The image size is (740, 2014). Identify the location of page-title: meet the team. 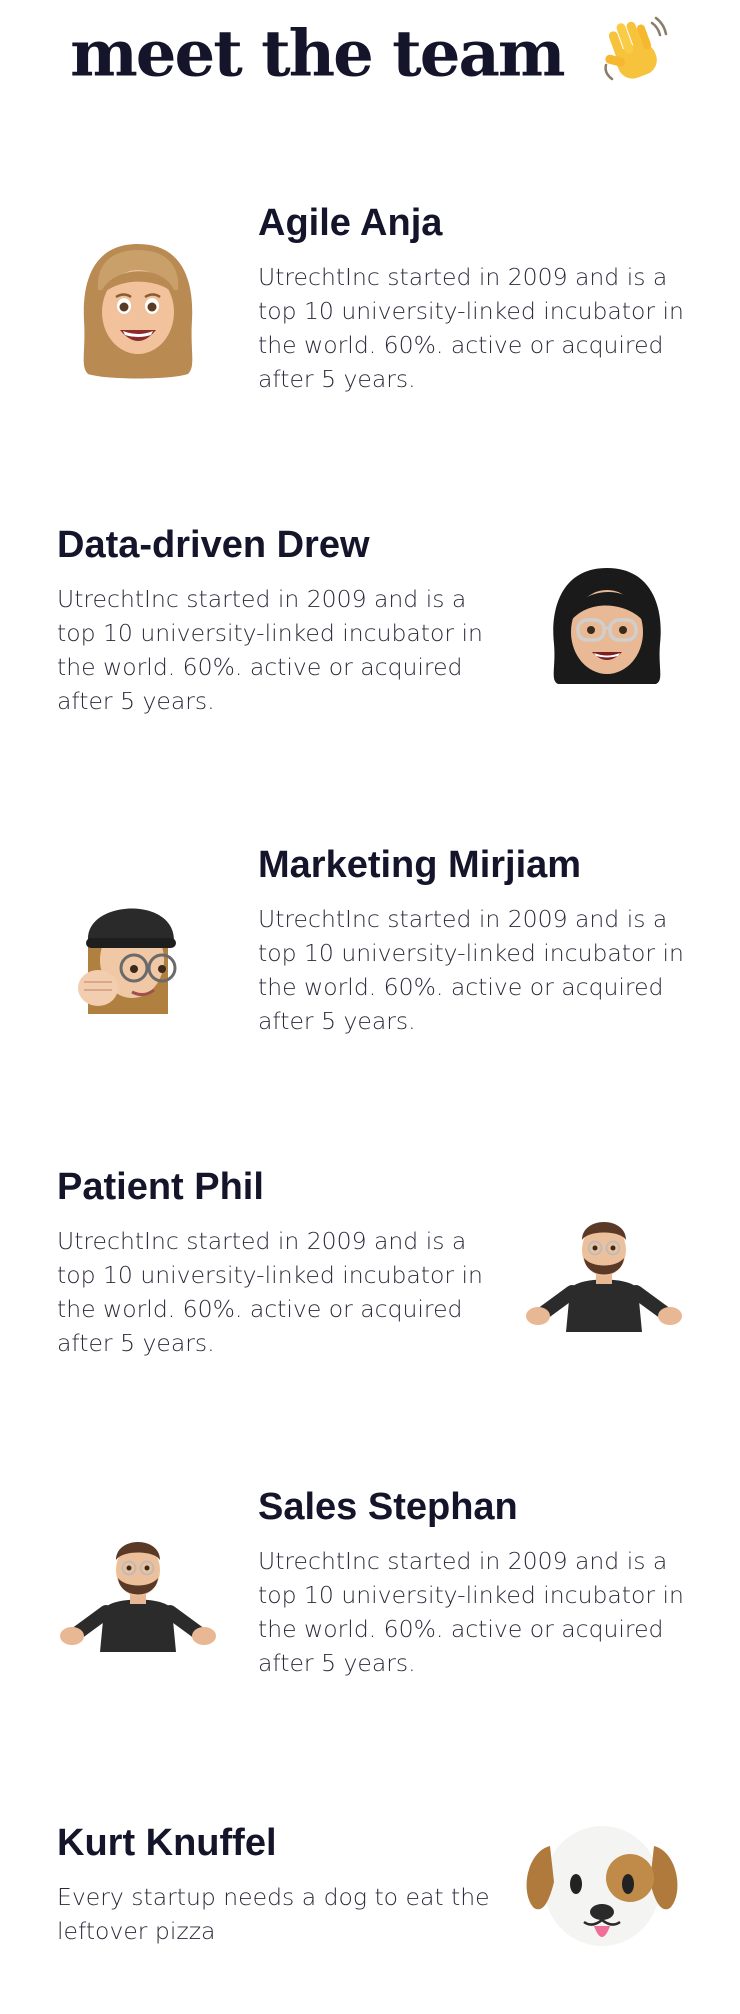
(370, 52).